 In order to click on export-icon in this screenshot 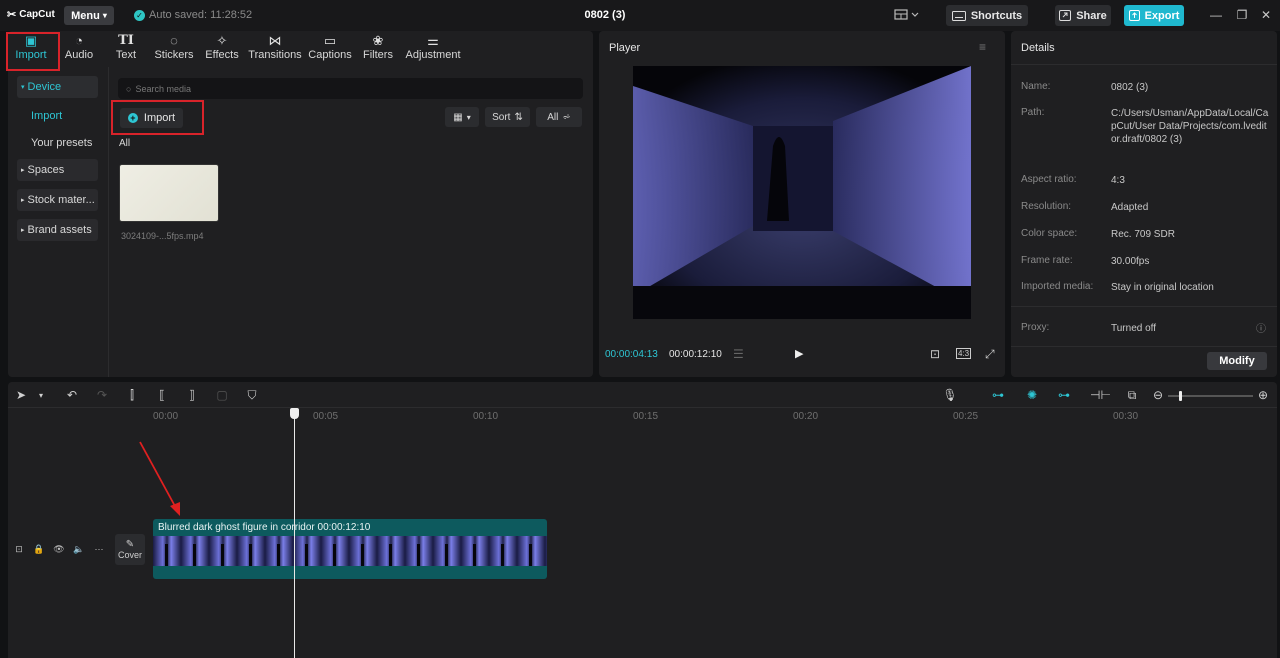, I will do `click(1134, 15)`.